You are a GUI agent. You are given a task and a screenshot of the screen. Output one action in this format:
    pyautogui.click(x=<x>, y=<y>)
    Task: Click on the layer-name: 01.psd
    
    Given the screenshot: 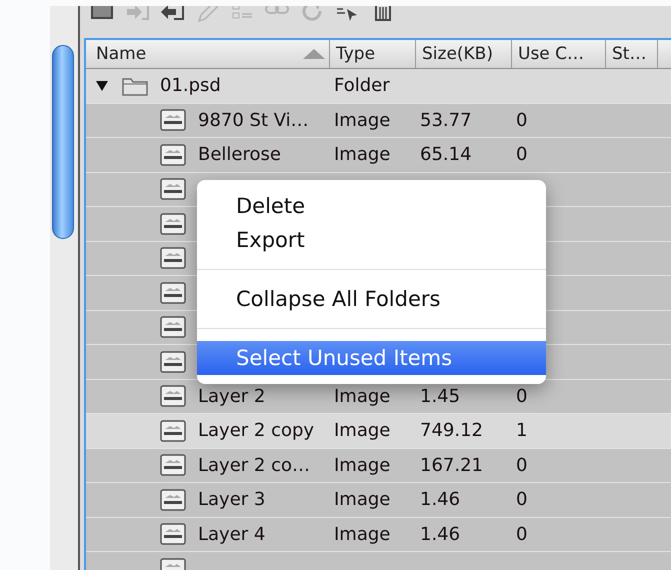 What is the action you would take?
    pyautogui.click(x=190, y=85)
    